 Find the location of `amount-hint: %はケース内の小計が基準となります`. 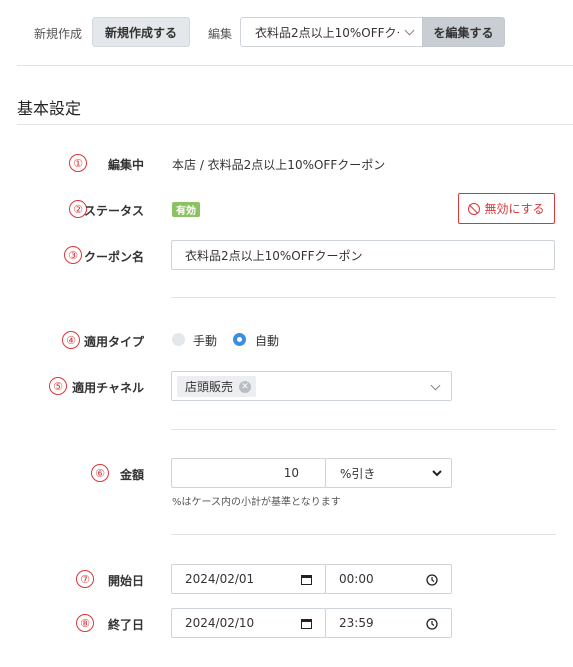

amount-hint: %はケース内の小計が基準となります is located at coordinates (256, 502).